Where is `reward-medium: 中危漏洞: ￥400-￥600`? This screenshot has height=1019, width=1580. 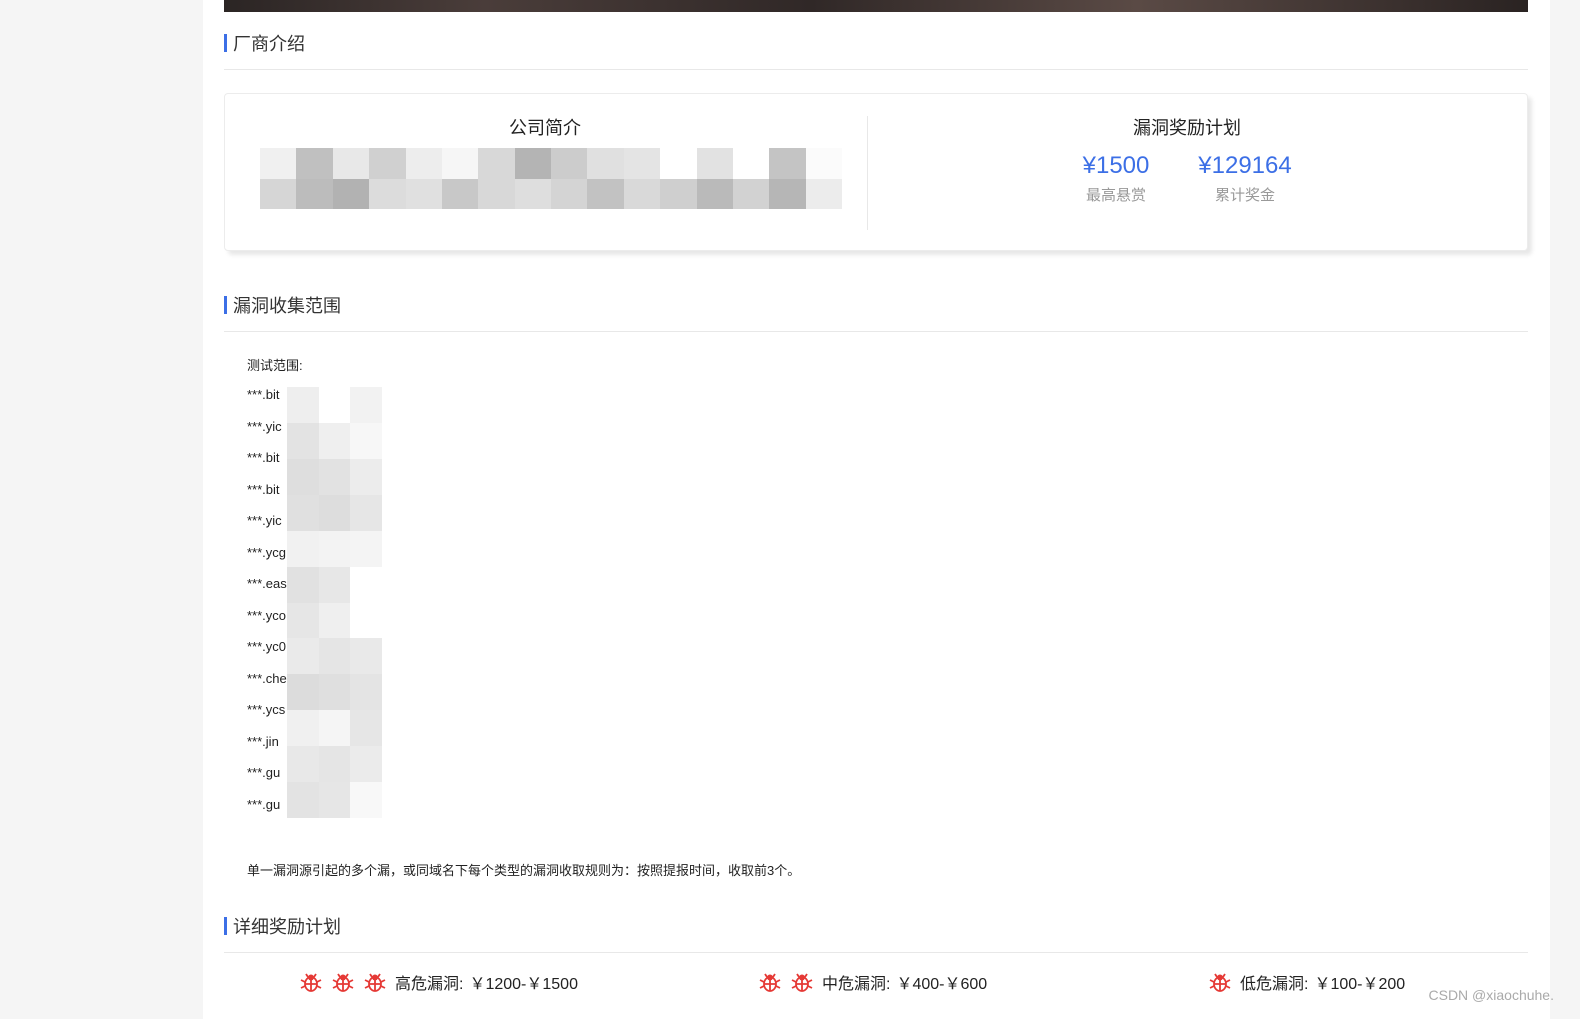
reward-medium: 中危漏洞: ￥400-￥600 is located at coordinates (872, 982).